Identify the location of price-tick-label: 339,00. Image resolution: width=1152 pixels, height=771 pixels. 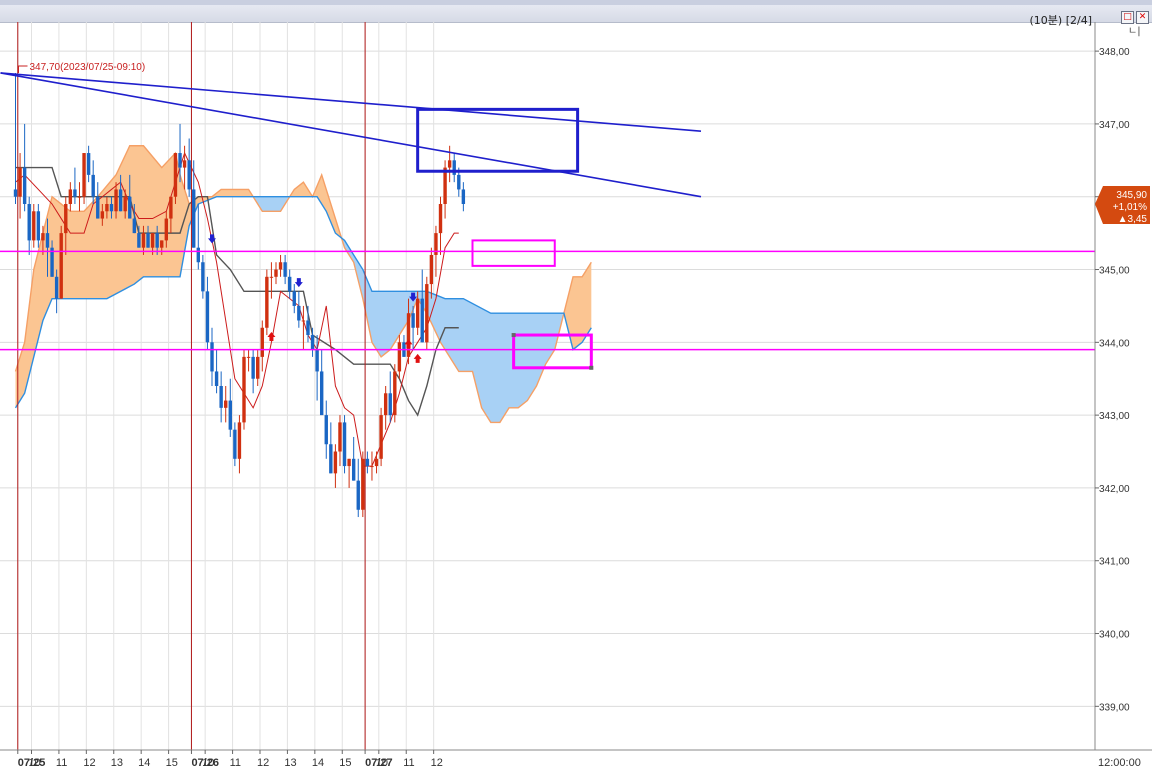
(1114, 707).